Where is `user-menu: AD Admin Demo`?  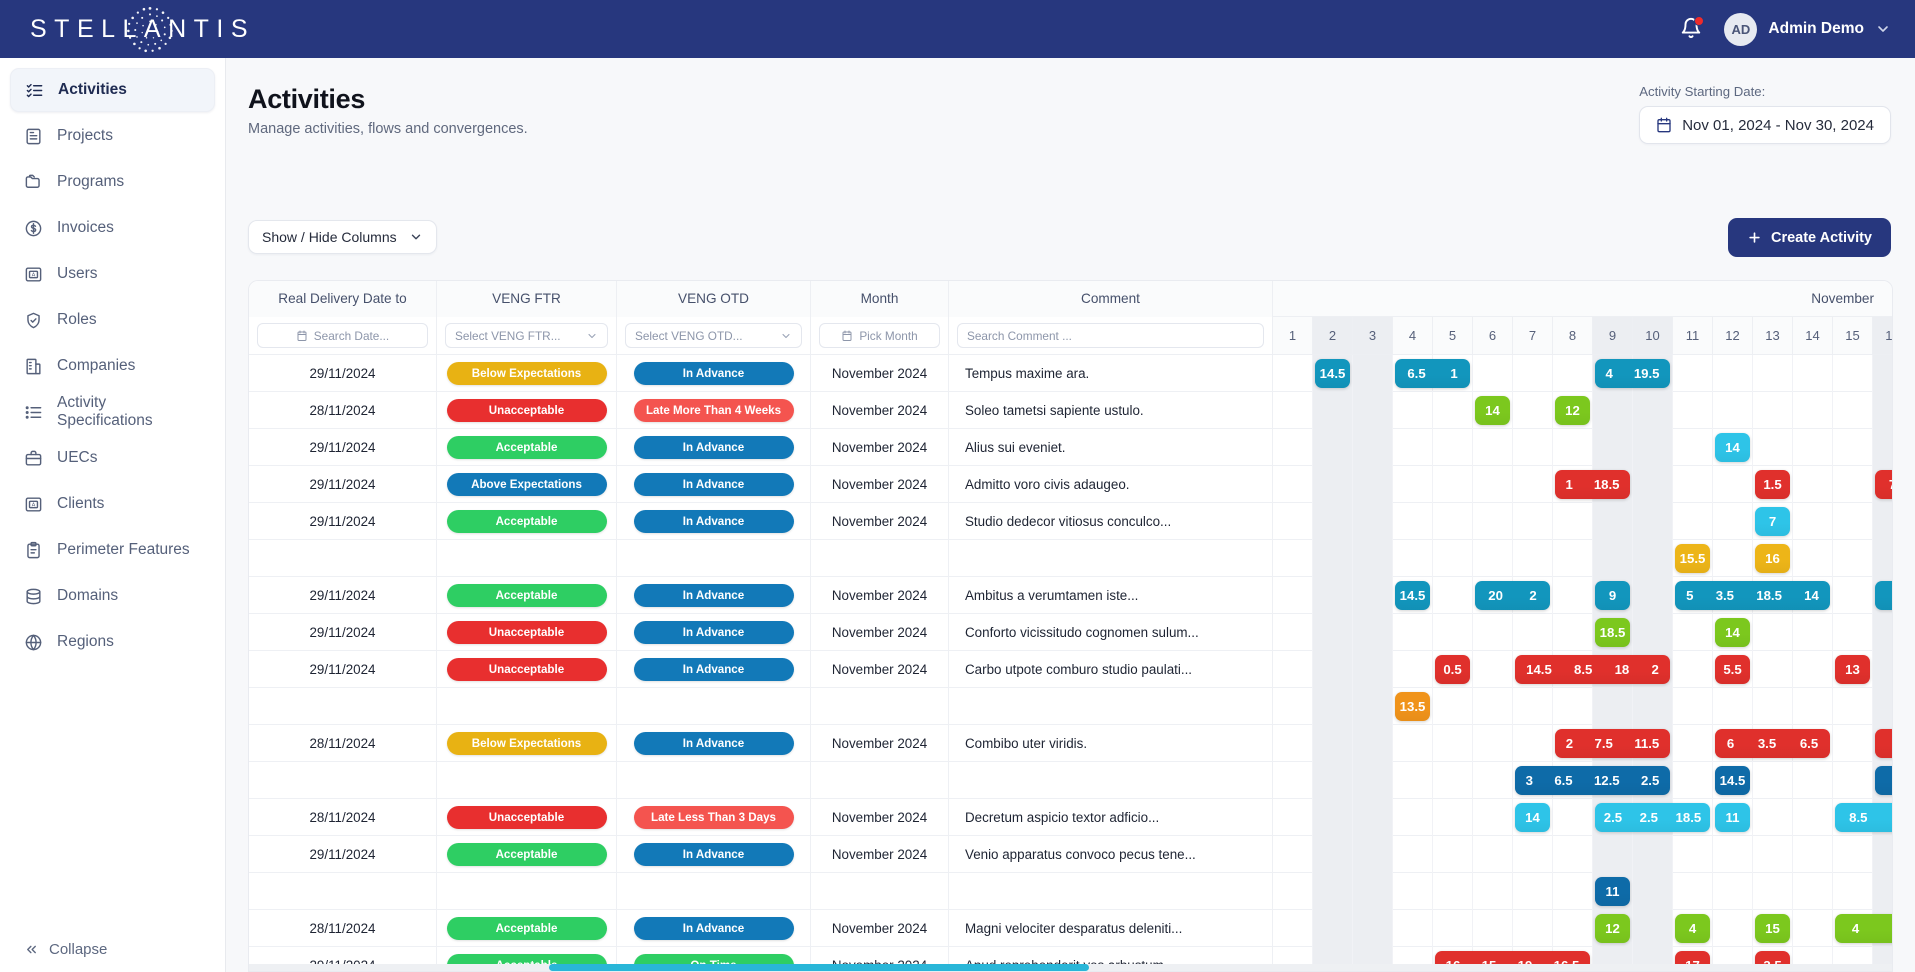 user-menu: AD Admin Demo is located at coordinates (1807, 29).